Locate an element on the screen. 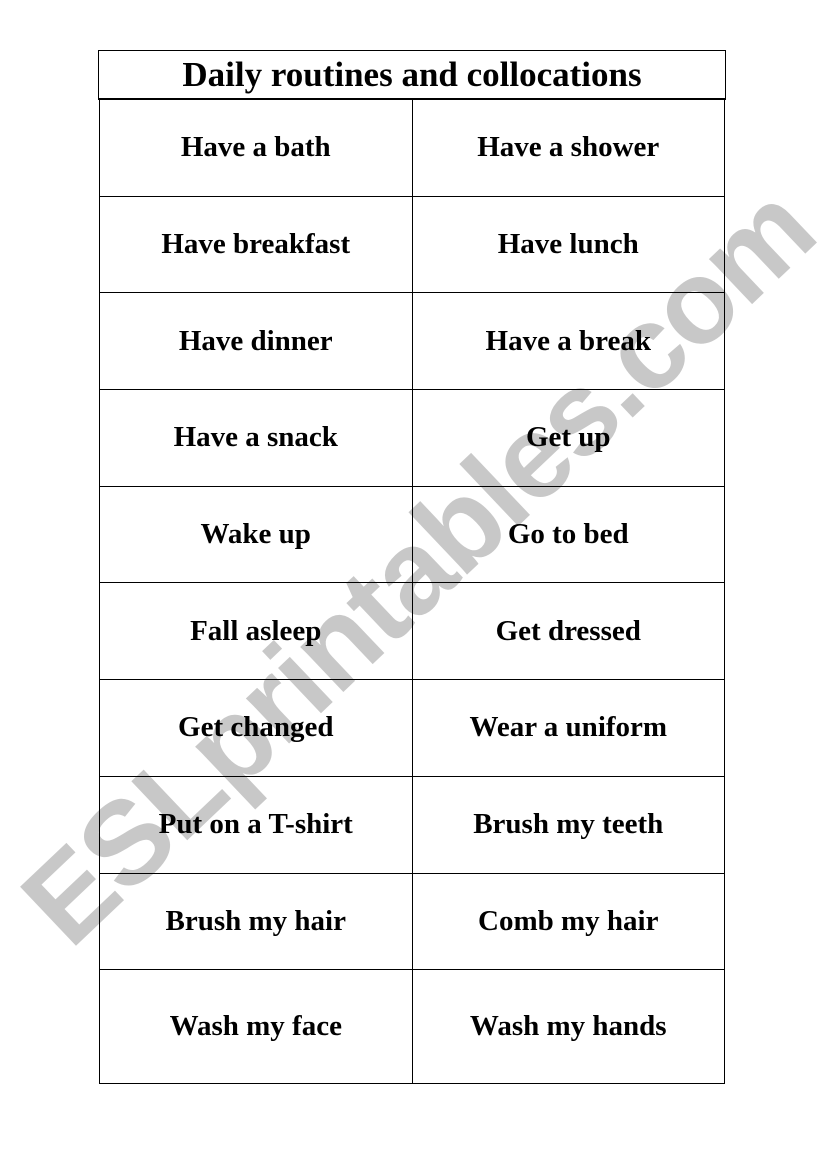 The height and width of the screenshot is (1169, 821). collocation-card: Wash my face is located at coordinates (256, 1027).